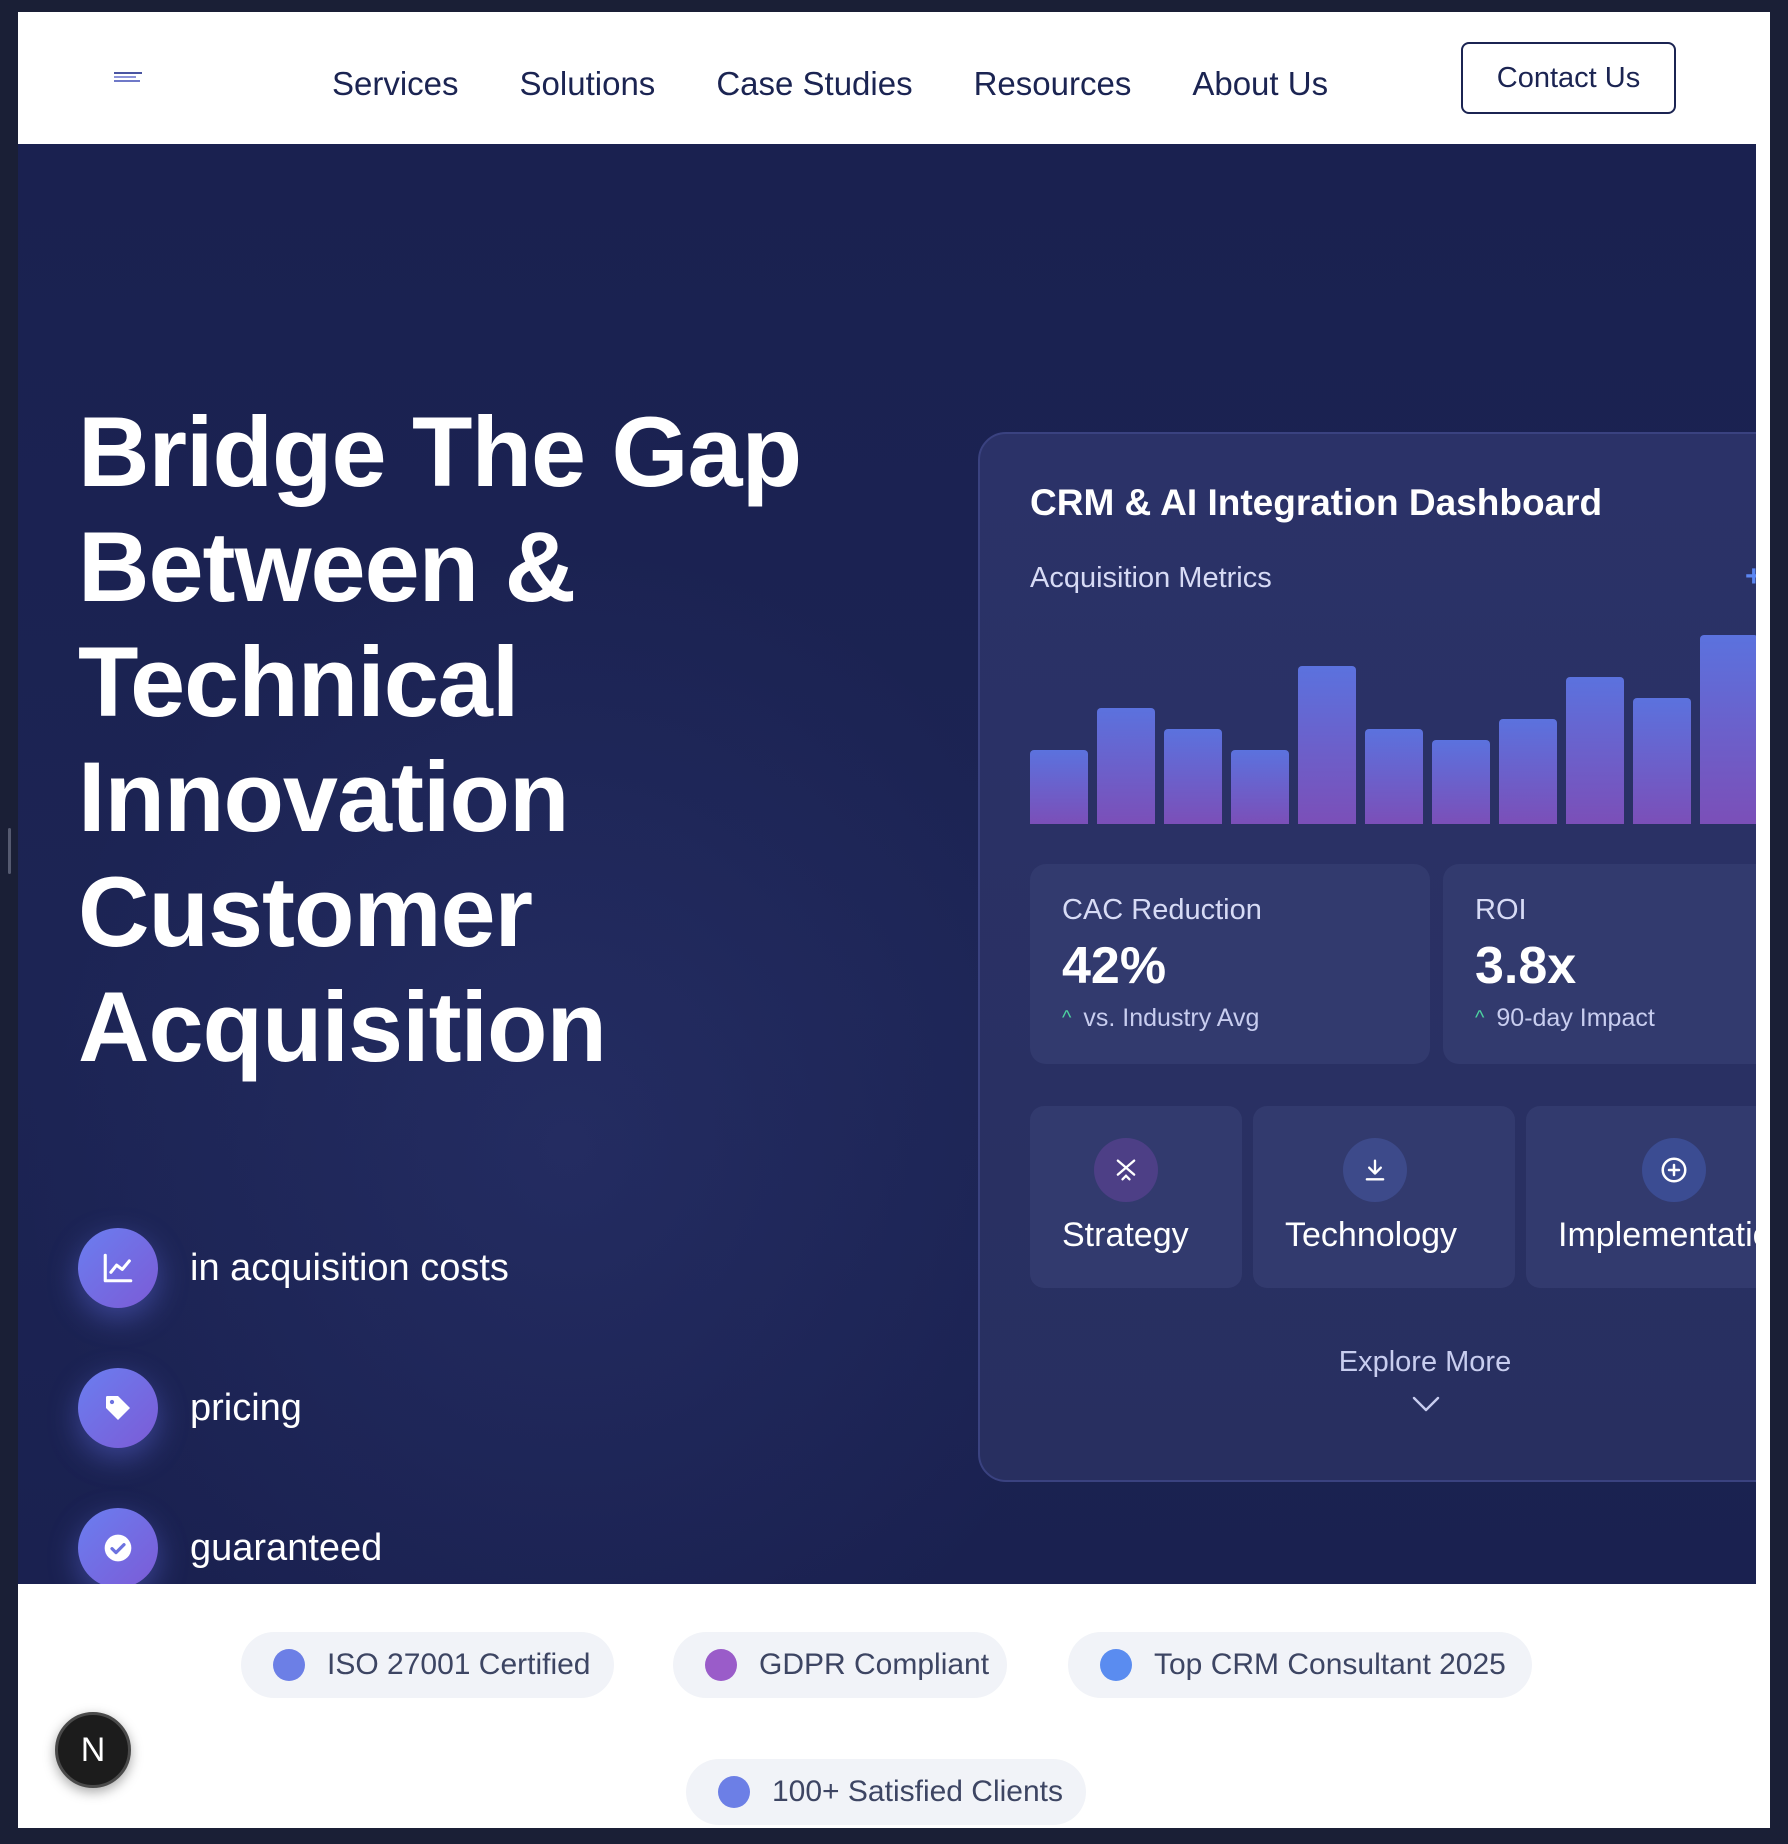 The height and width of the screenshot is (1844, 1788). What do you see at coordinates (1674, 1170) in the screenshot?
I see `plus-circle-icon` at bounding box center [1674, 1170].